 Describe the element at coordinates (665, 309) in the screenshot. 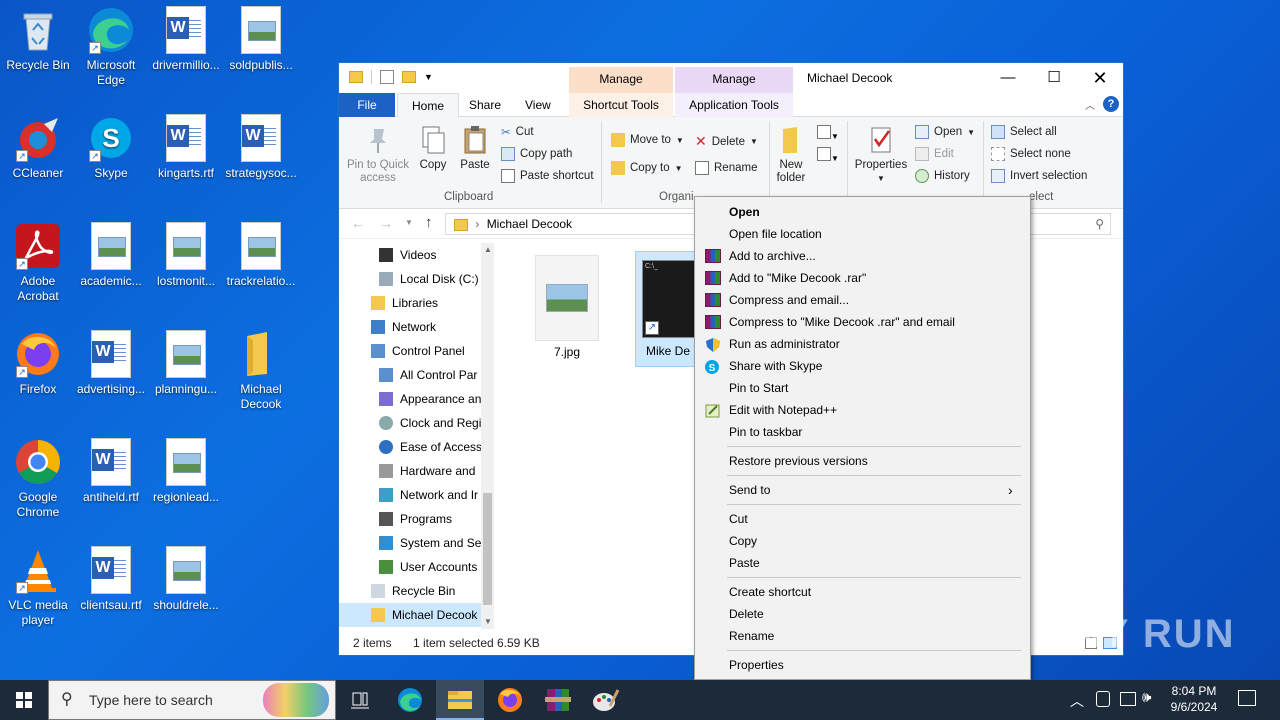

I see `file-item-selected: C:\_ ↗ Mike De` at that location.